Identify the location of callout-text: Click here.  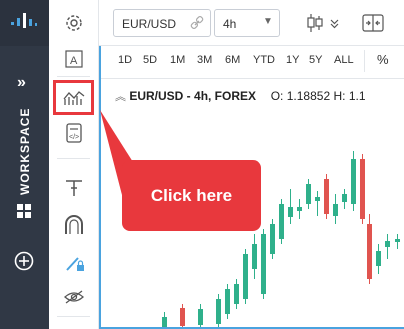
(191, 195).